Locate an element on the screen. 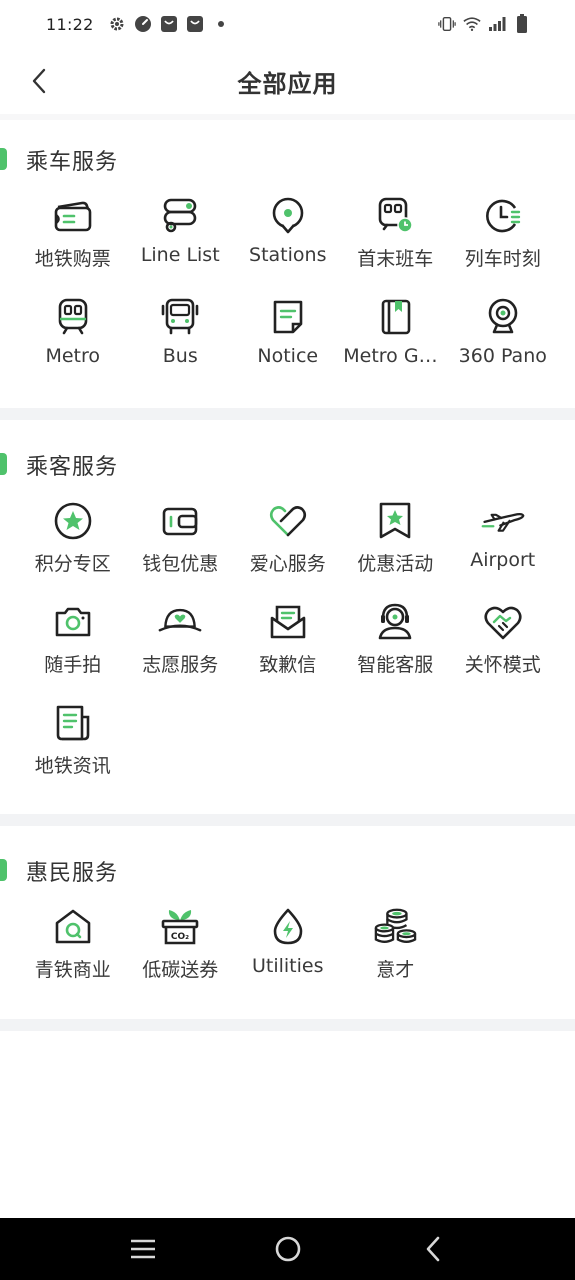 This screenshot has height=1280, width=575. route-icon is located at coordinates (180, 216).